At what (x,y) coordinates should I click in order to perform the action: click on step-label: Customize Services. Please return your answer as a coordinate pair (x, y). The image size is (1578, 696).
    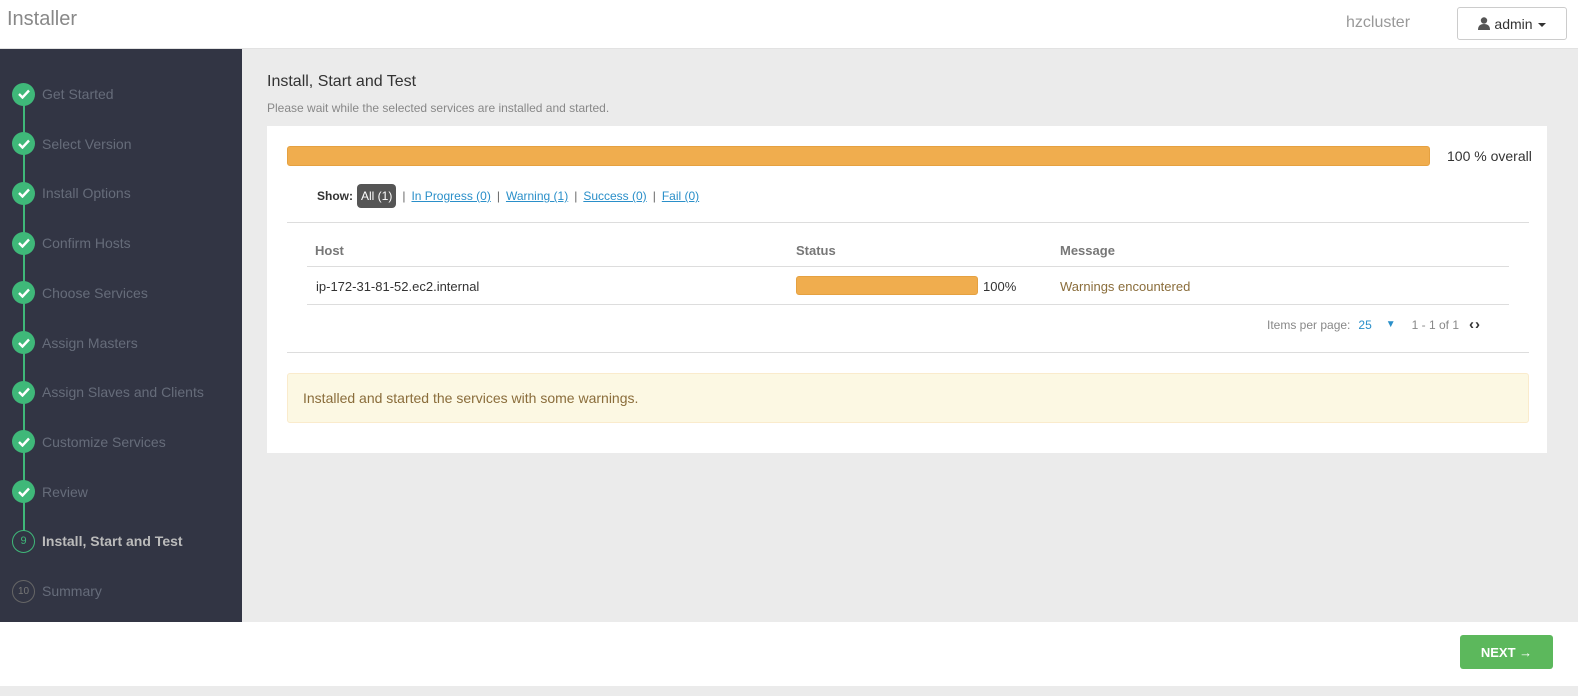
    Looking at the image, I should click on (104, 441).